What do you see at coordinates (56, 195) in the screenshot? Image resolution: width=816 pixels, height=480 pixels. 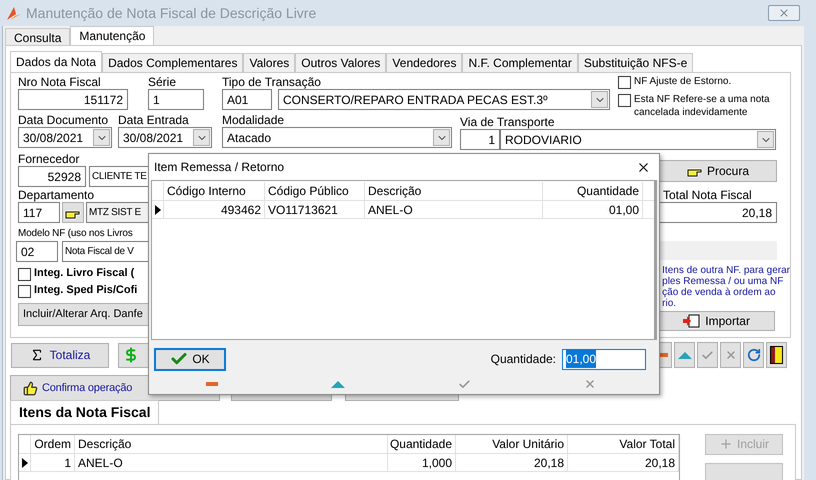 I see `field-label: Departamento` at bounding box center [56, 195].